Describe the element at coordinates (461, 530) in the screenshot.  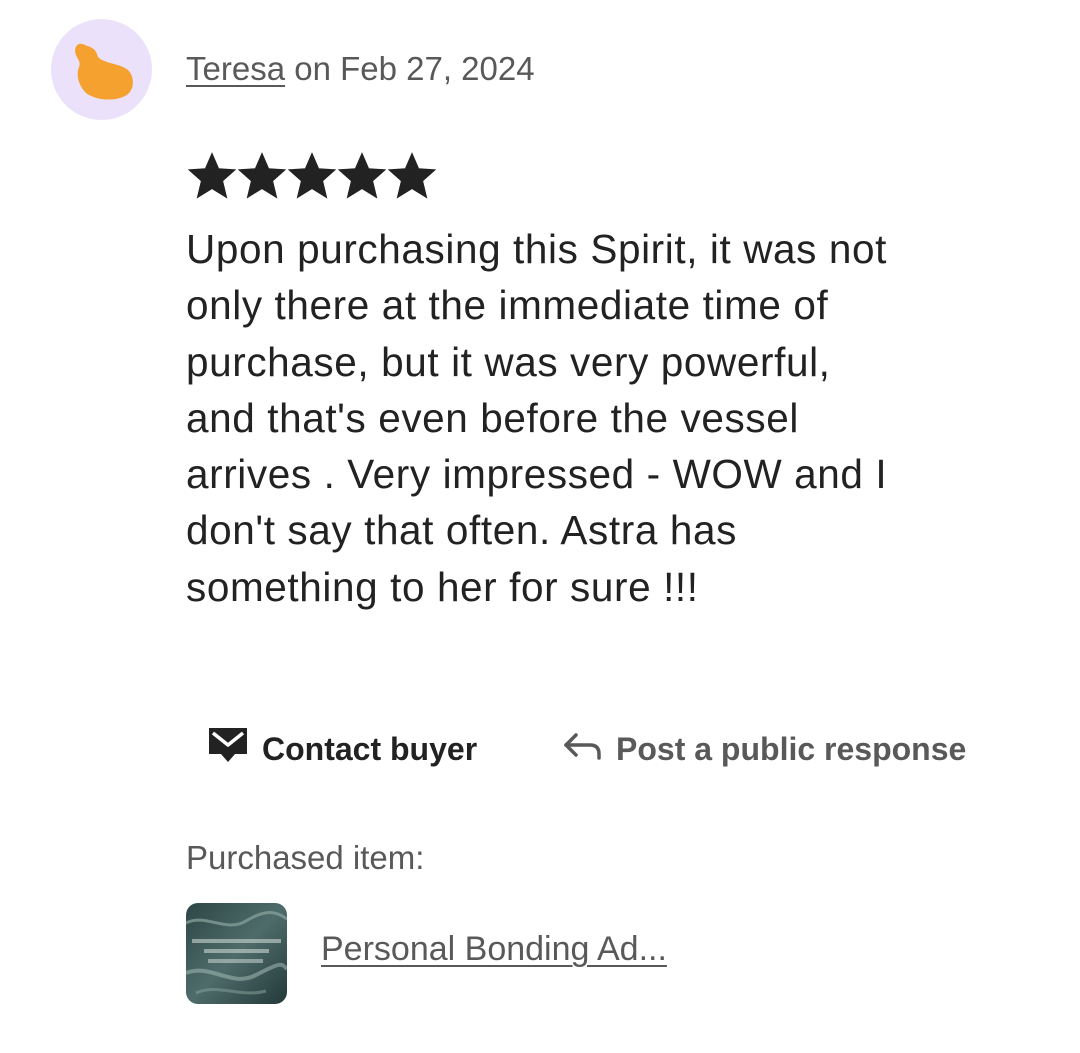
I see `review-text-line: don't say that often. Astra has` at that location.